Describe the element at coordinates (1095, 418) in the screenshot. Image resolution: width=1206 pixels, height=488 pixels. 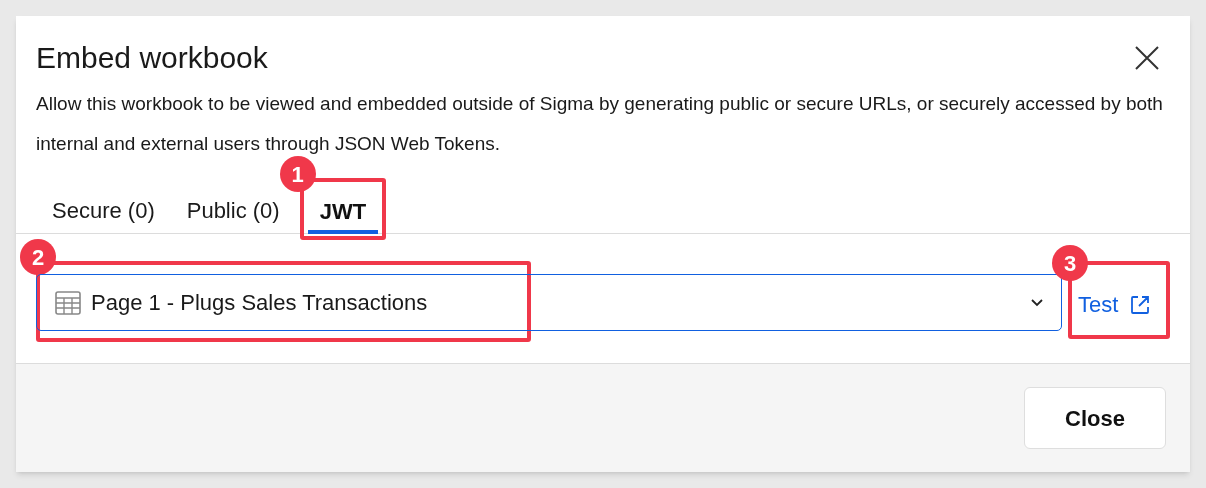
I see `close-button: Close` at that location.